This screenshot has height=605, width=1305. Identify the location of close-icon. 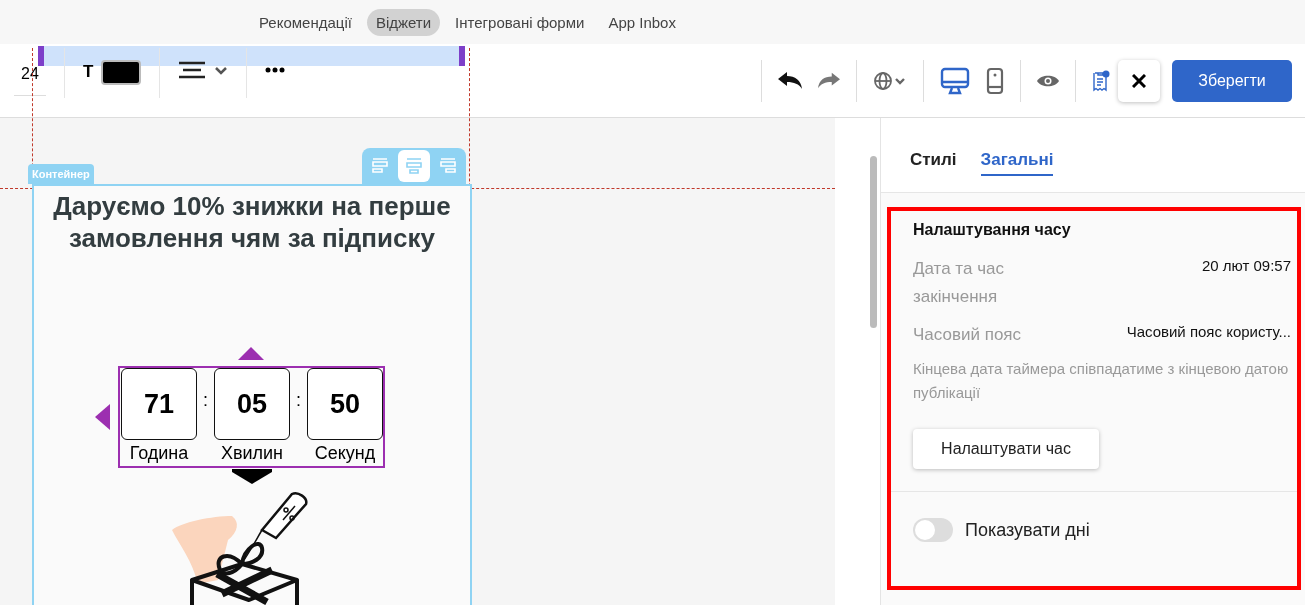
(1139, 80).